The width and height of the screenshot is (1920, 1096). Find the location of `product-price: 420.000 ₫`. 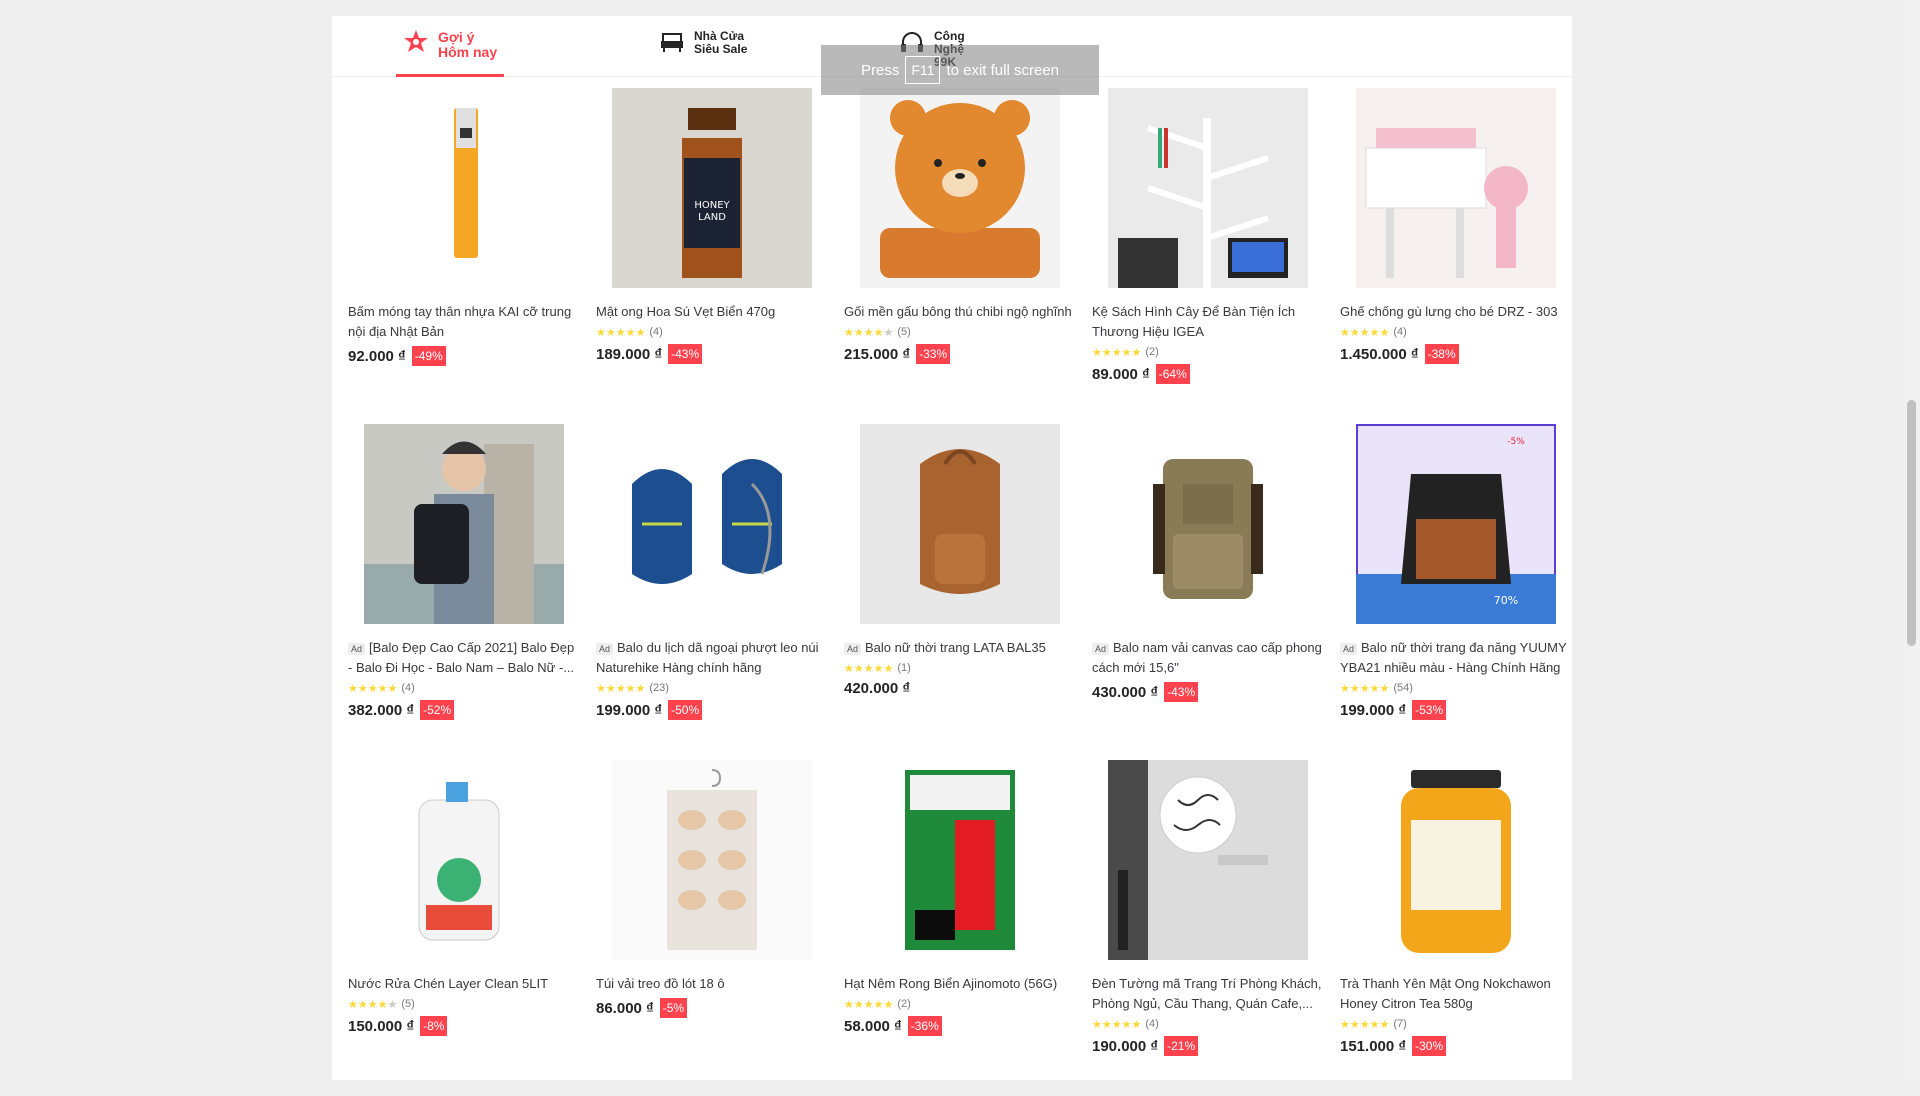

product-price: 420.000 ₫ is located at coordinates (877, 688).